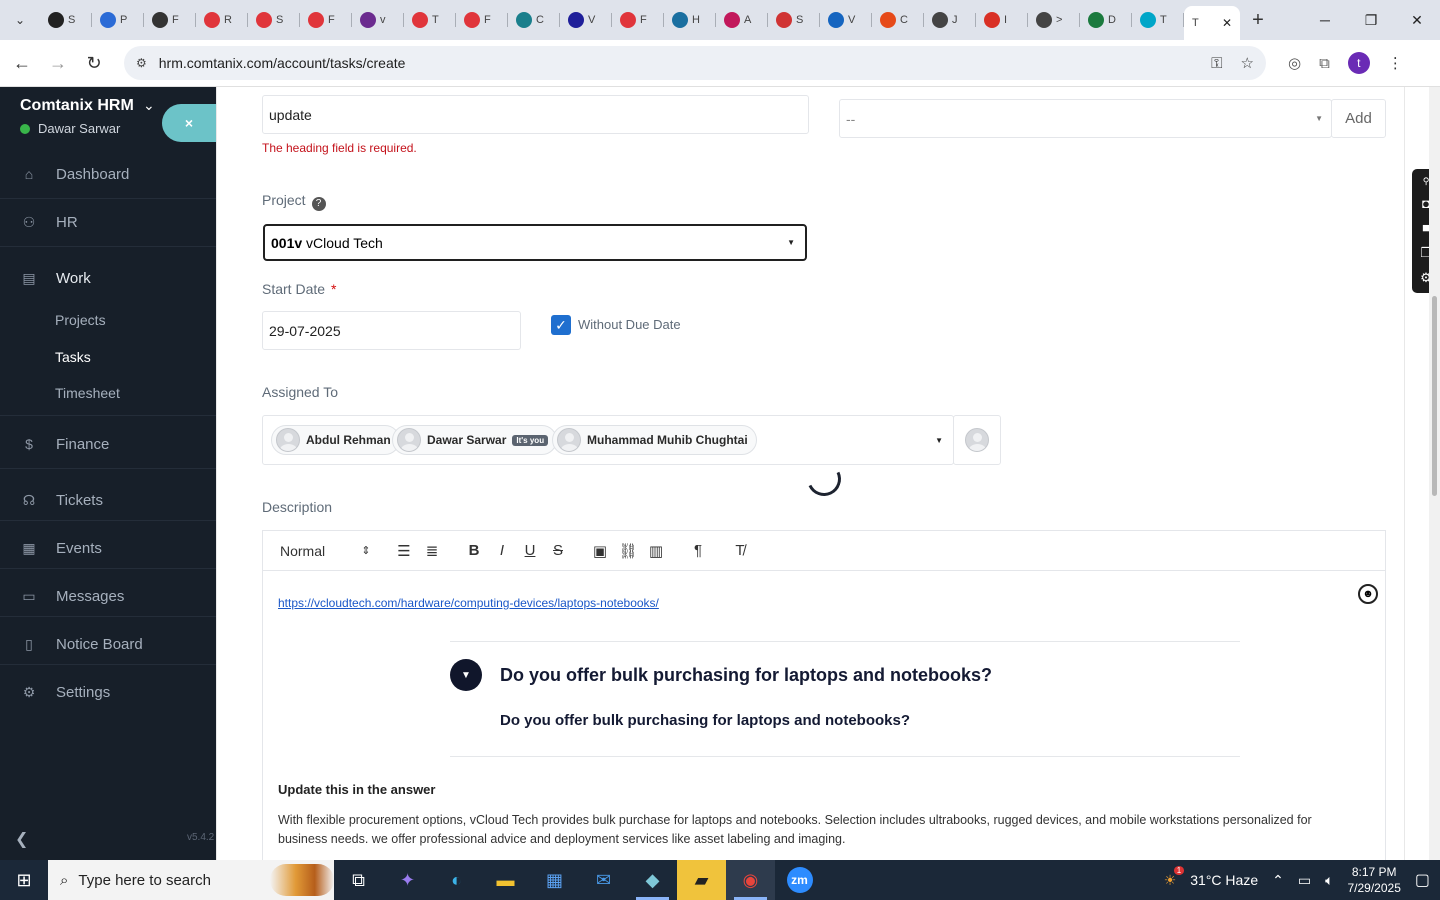 The width and height of the screenshot is (1440, 900). What do you see at coordinates (698, 550) in the screenshot?
I see `text-direction-icon: ¶` at bounding box center [698, 550].